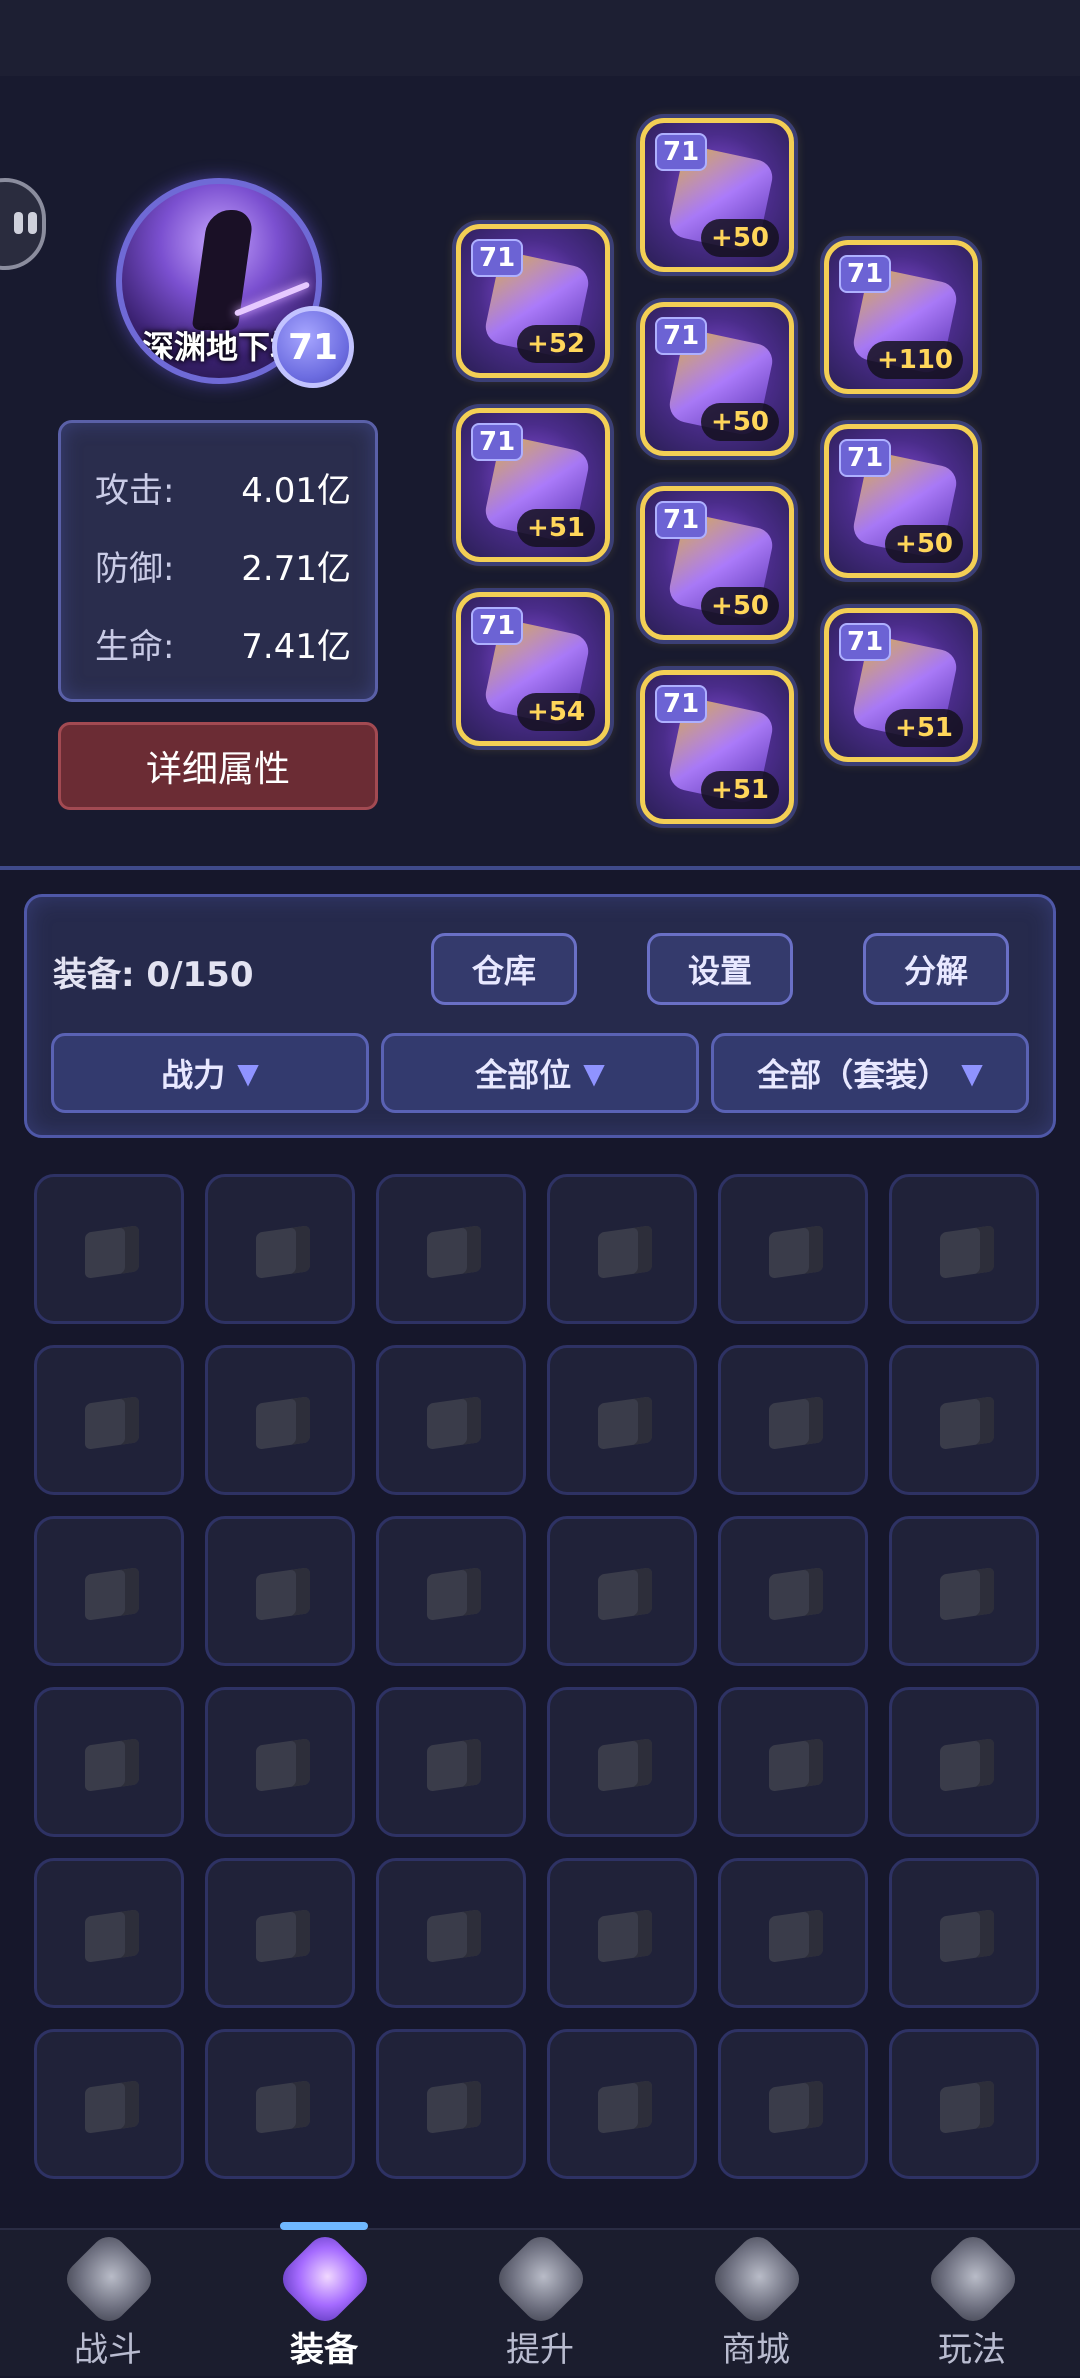 Image resolution: width=1080 pixels, height=2378 pixels. What do you see at coordinates (556, 712) in the screenshot?
I see `enhance-bonus: +54` at bounding box center [556, 712].